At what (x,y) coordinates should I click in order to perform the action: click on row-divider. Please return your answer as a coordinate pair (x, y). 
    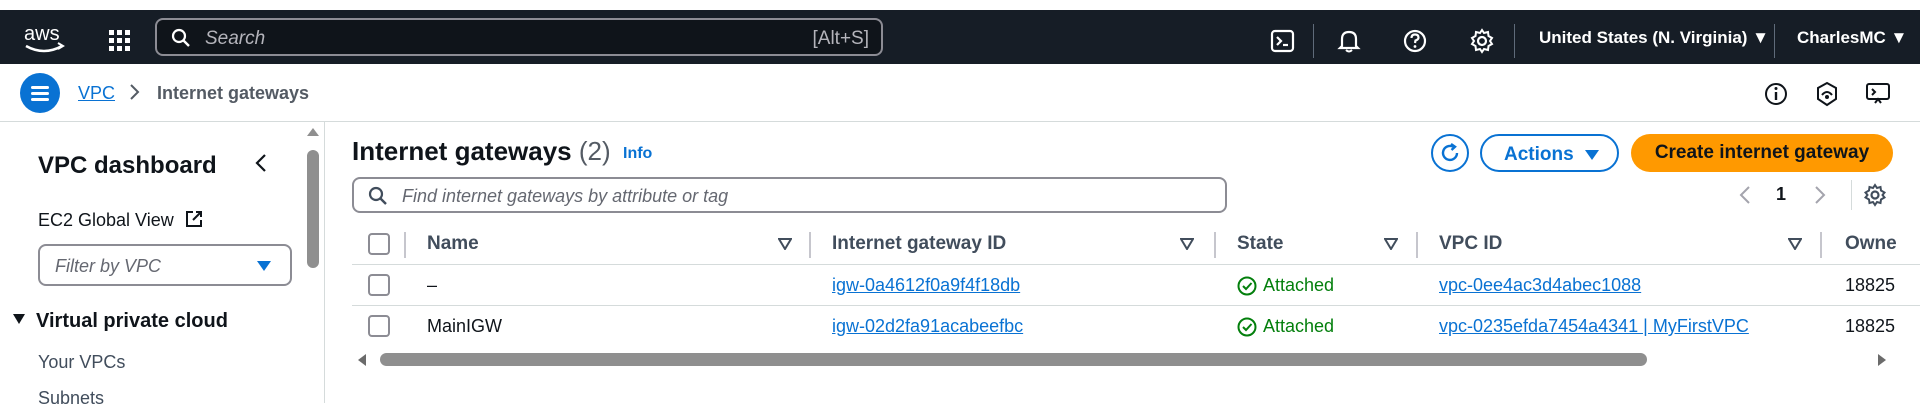
    Looking at the image, I should click on (1136, 305).